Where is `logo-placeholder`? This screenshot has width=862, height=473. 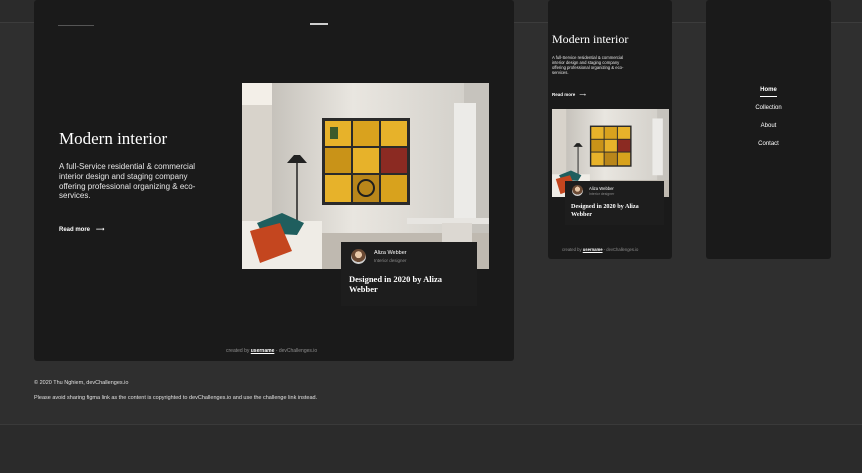
logo-placeholder is located at coordinates (76, 25).